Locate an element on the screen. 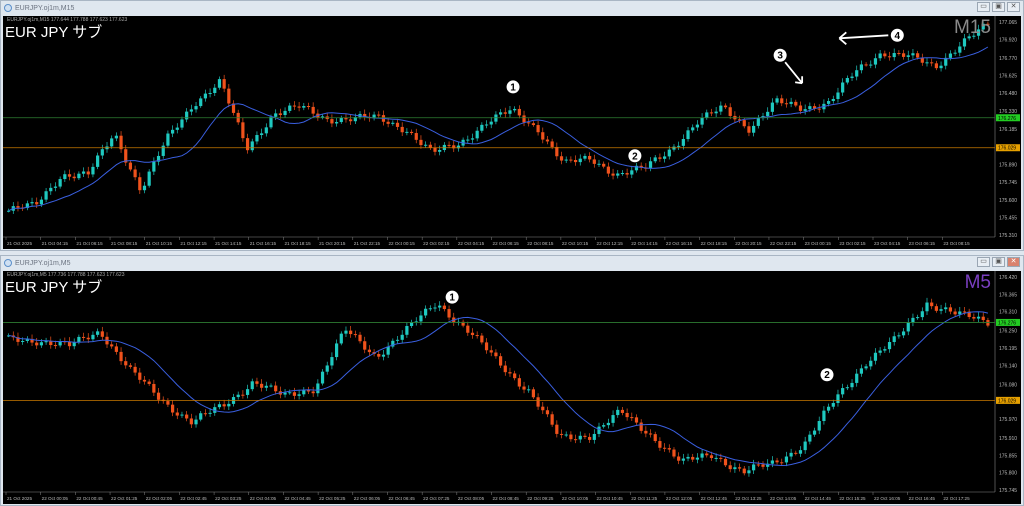 The height and width of the screenshot is (506, 1024). time-tick-label: 22 Oct 05:25 is located at coordinates (332, 498).